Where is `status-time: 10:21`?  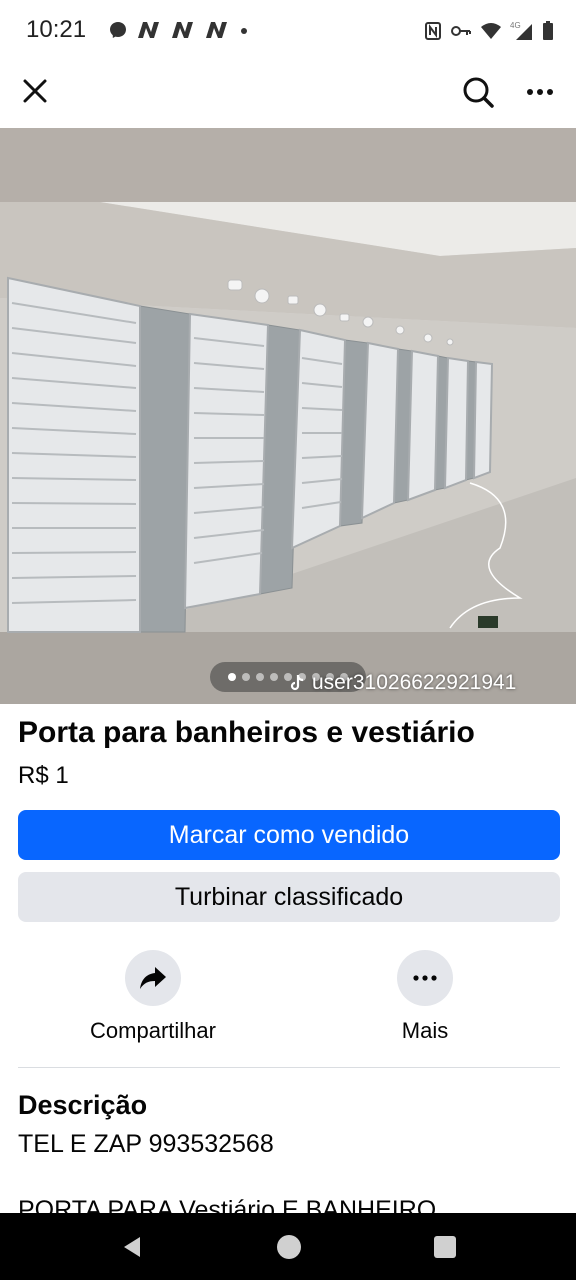 status-time: 10:21 is located at coordinates (56, 29).